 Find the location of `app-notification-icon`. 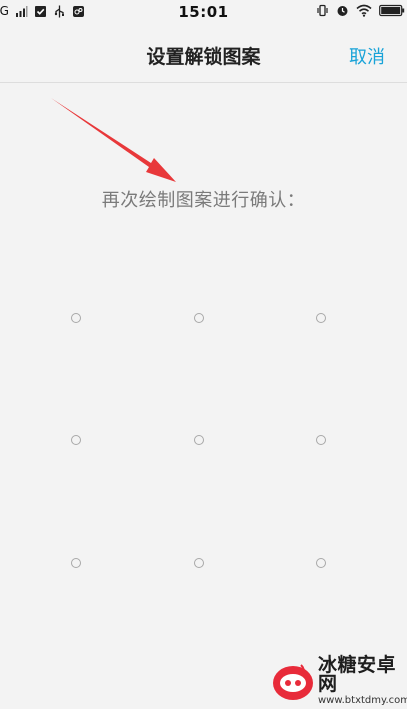

app-notification-icon is located at coordinates (78, 11).